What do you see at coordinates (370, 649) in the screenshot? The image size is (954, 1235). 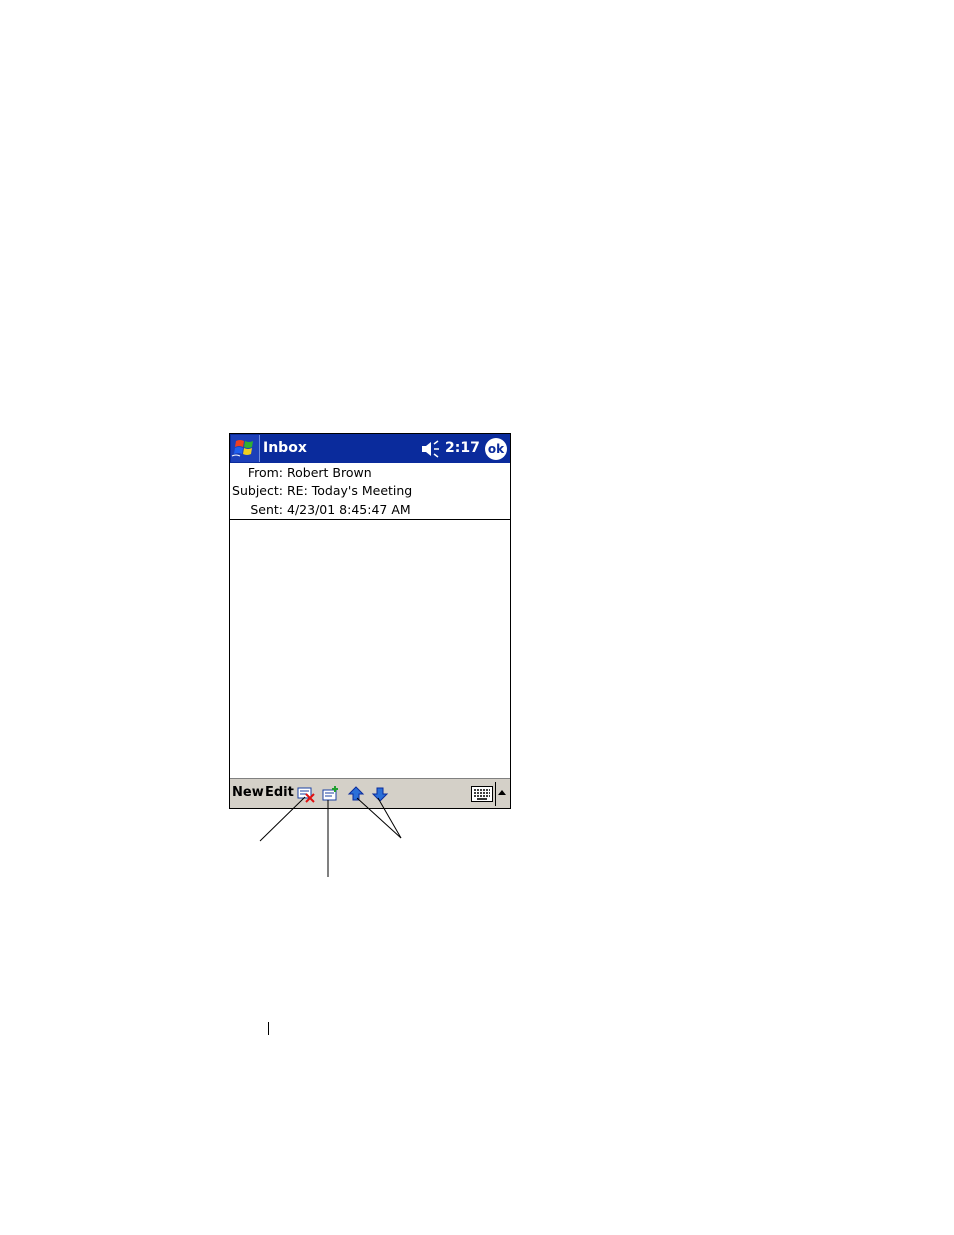 I see `message-body` at bounding box center [370, 649].